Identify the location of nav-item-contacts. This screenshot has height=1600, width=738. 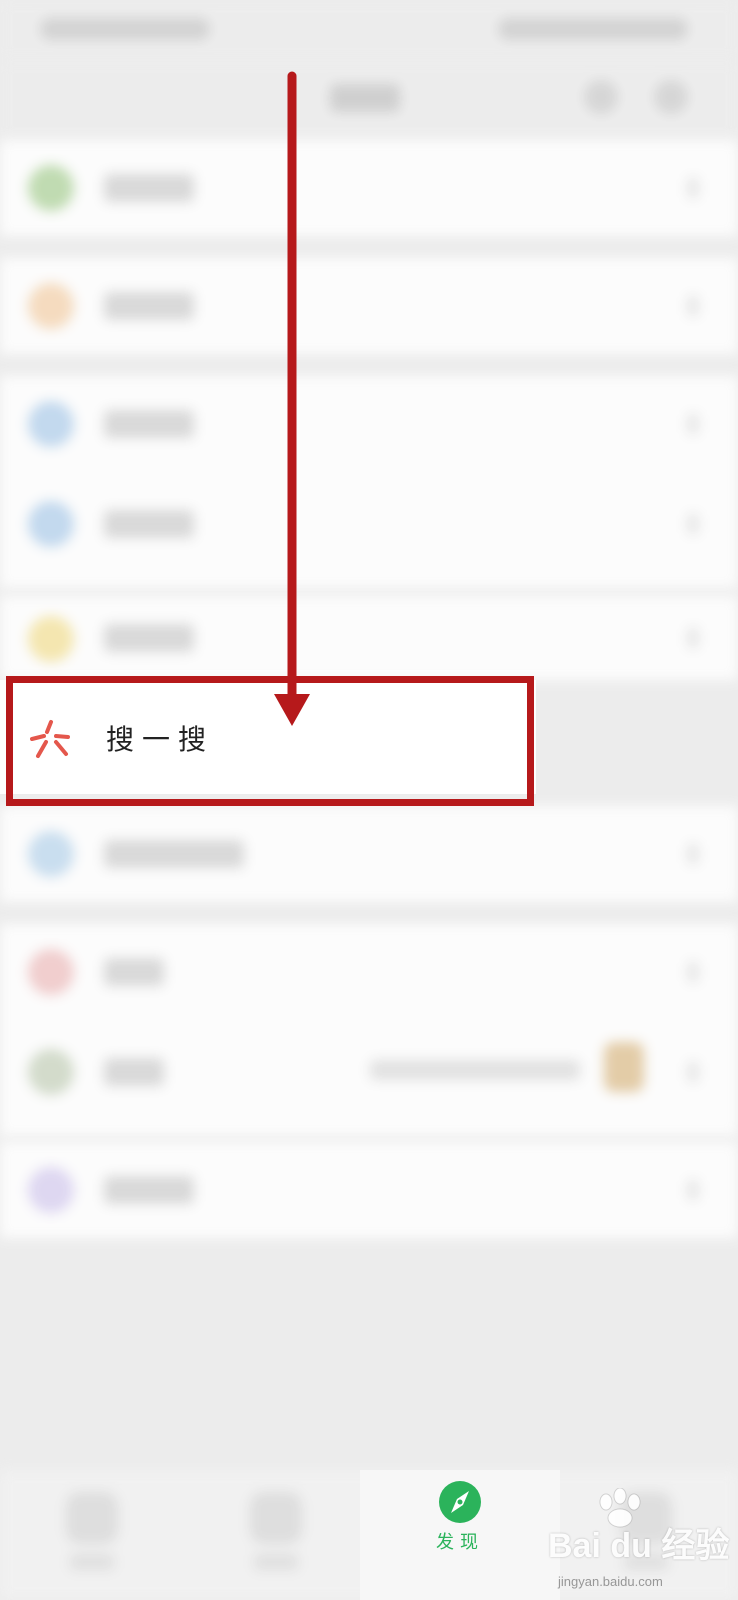
(276, 1535).